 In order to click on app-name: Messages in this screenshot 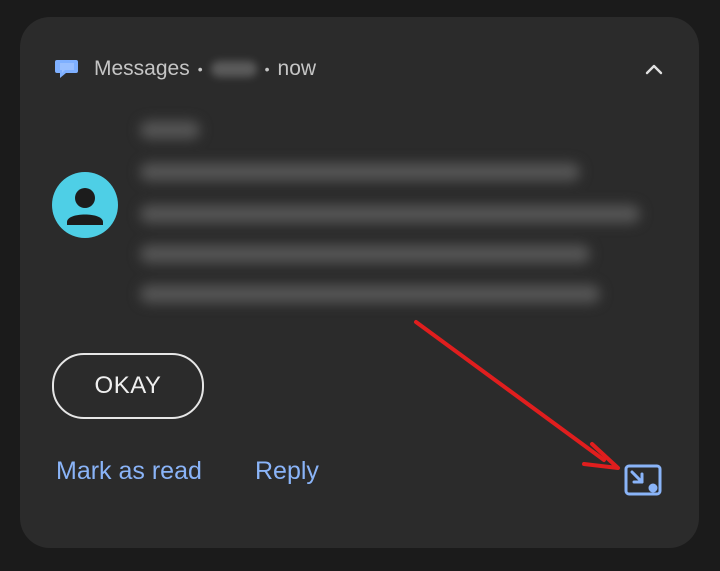, I will do `click(142, 68)`.